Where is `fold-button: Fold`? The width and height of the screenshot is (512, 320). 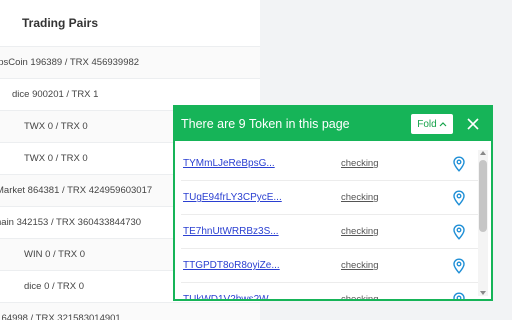 fold-button: Fold is located at coordinates (432, 124).